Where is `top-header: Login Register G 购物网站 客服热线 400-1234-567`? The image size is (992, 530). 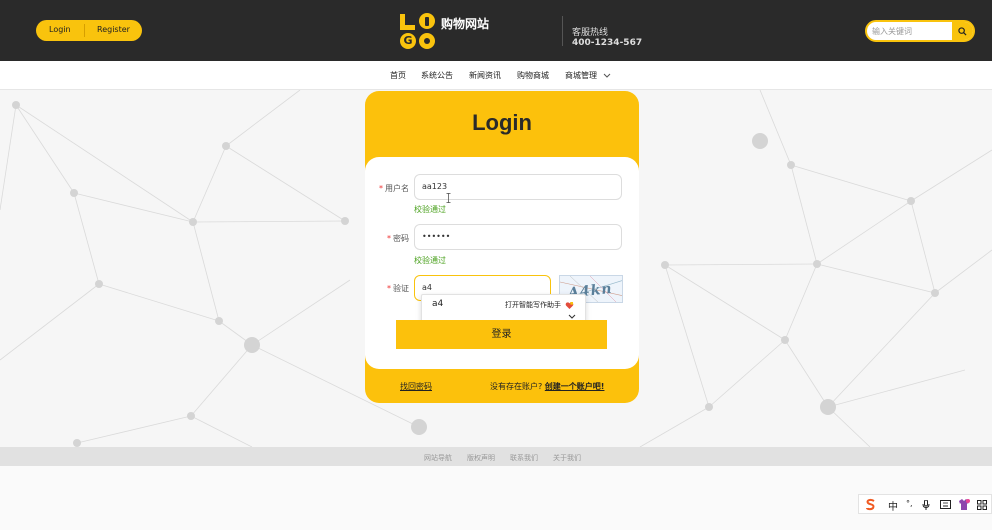 top-header: Login Register G 购物网站 客服热线 400-1234-567 is located at coordinates (496, 30).